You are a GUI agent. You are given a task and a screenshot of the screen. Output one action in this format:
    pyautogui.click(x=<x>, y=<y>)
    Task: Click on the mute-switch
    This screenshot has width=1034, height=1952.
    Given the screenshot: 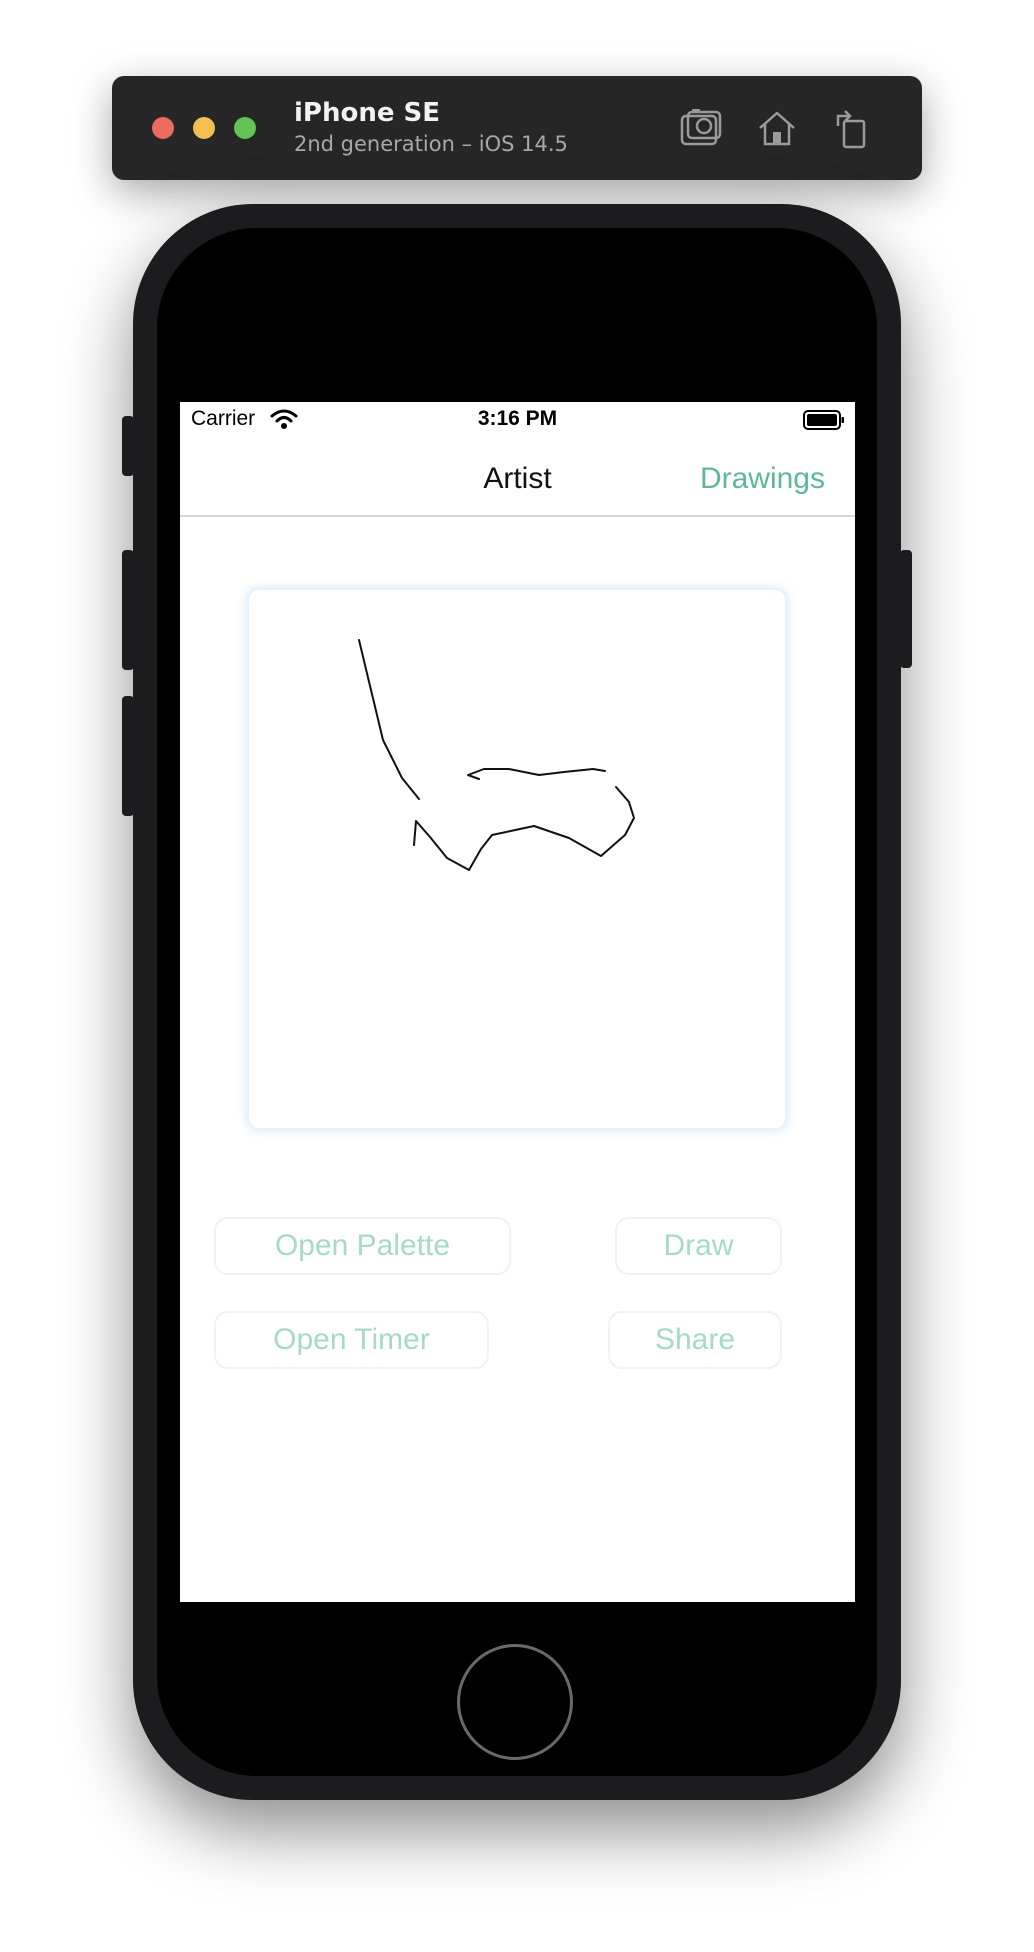 What is the action you would take?
    pyautogui.click(x=128, y=446)
    